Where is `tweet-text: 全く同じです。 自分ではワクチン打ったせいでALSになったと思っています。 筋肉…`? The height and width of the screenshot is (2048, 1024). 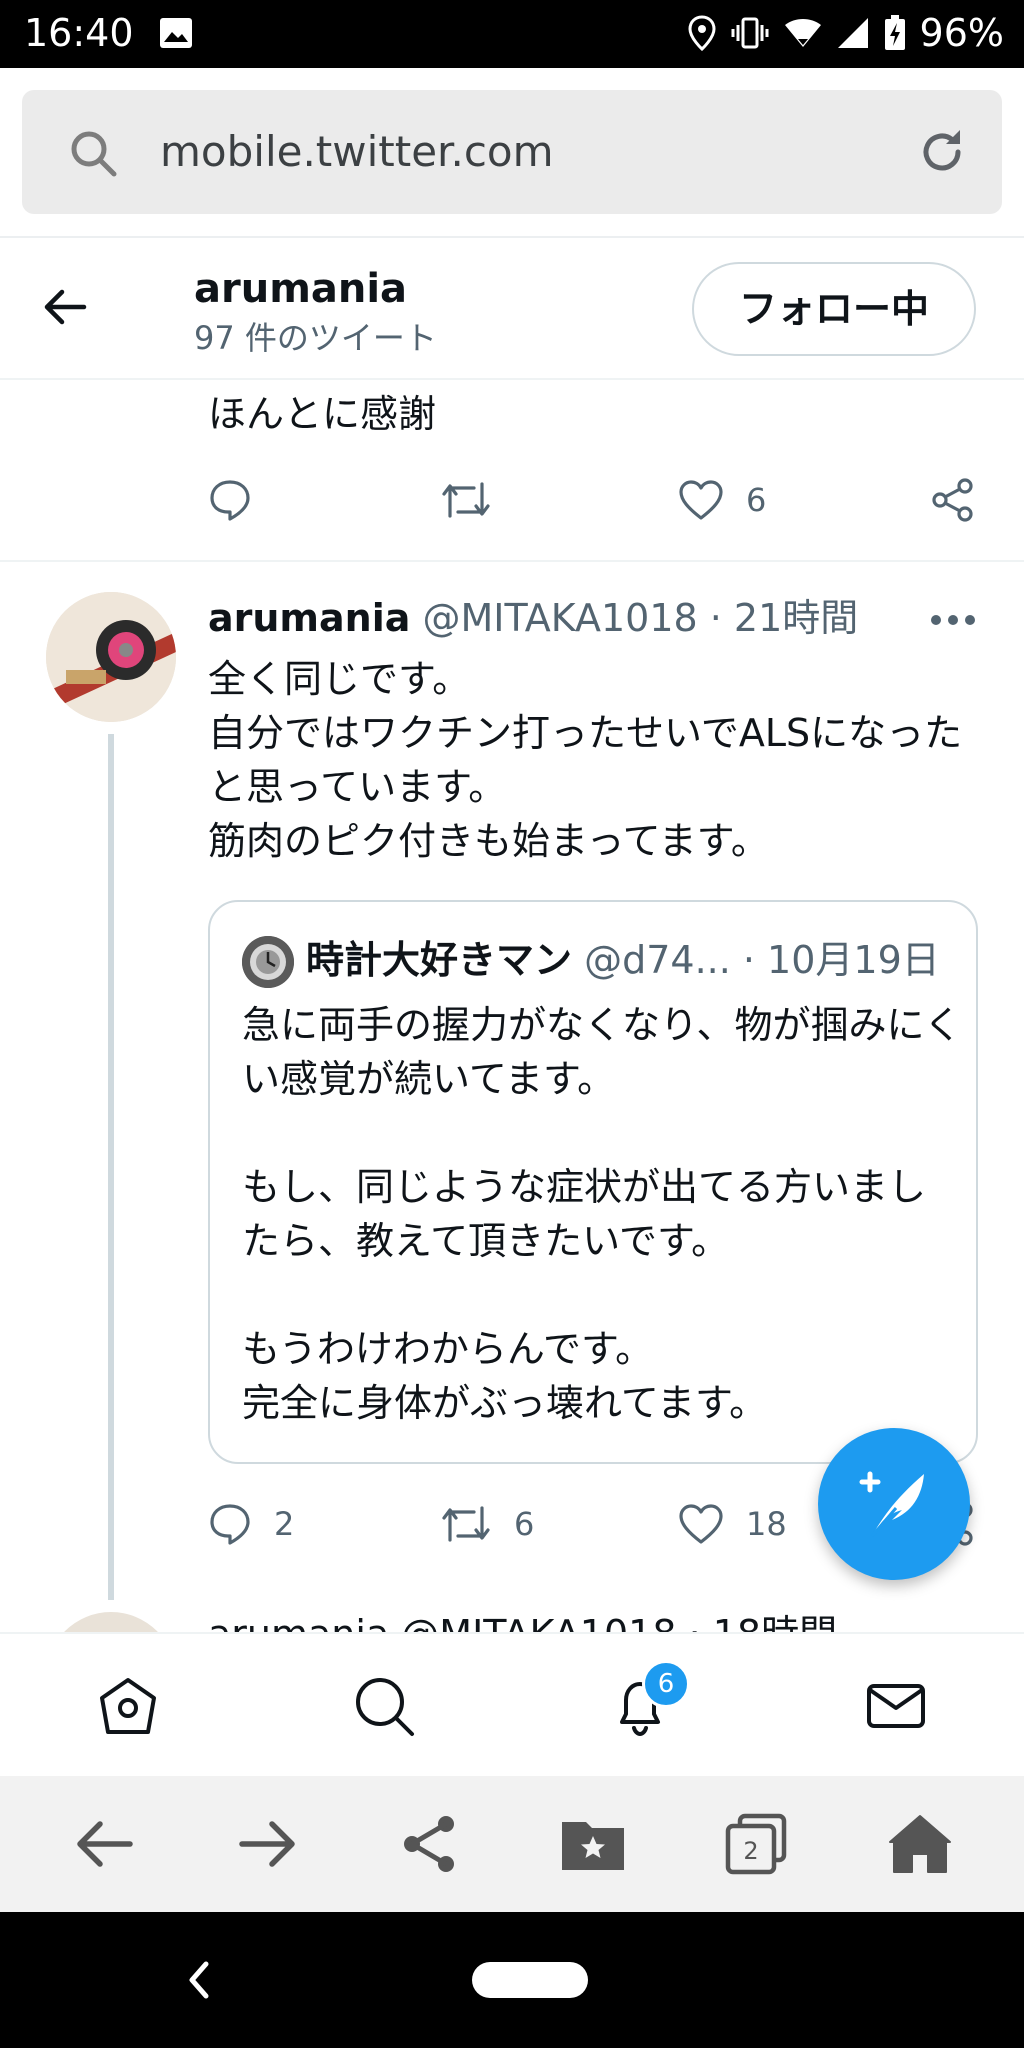
tweet-text: 全く同じです。 自分ではワクチン打ったせいでALSになったと思っています。 筋肉… is located at coordinates (585, 760).